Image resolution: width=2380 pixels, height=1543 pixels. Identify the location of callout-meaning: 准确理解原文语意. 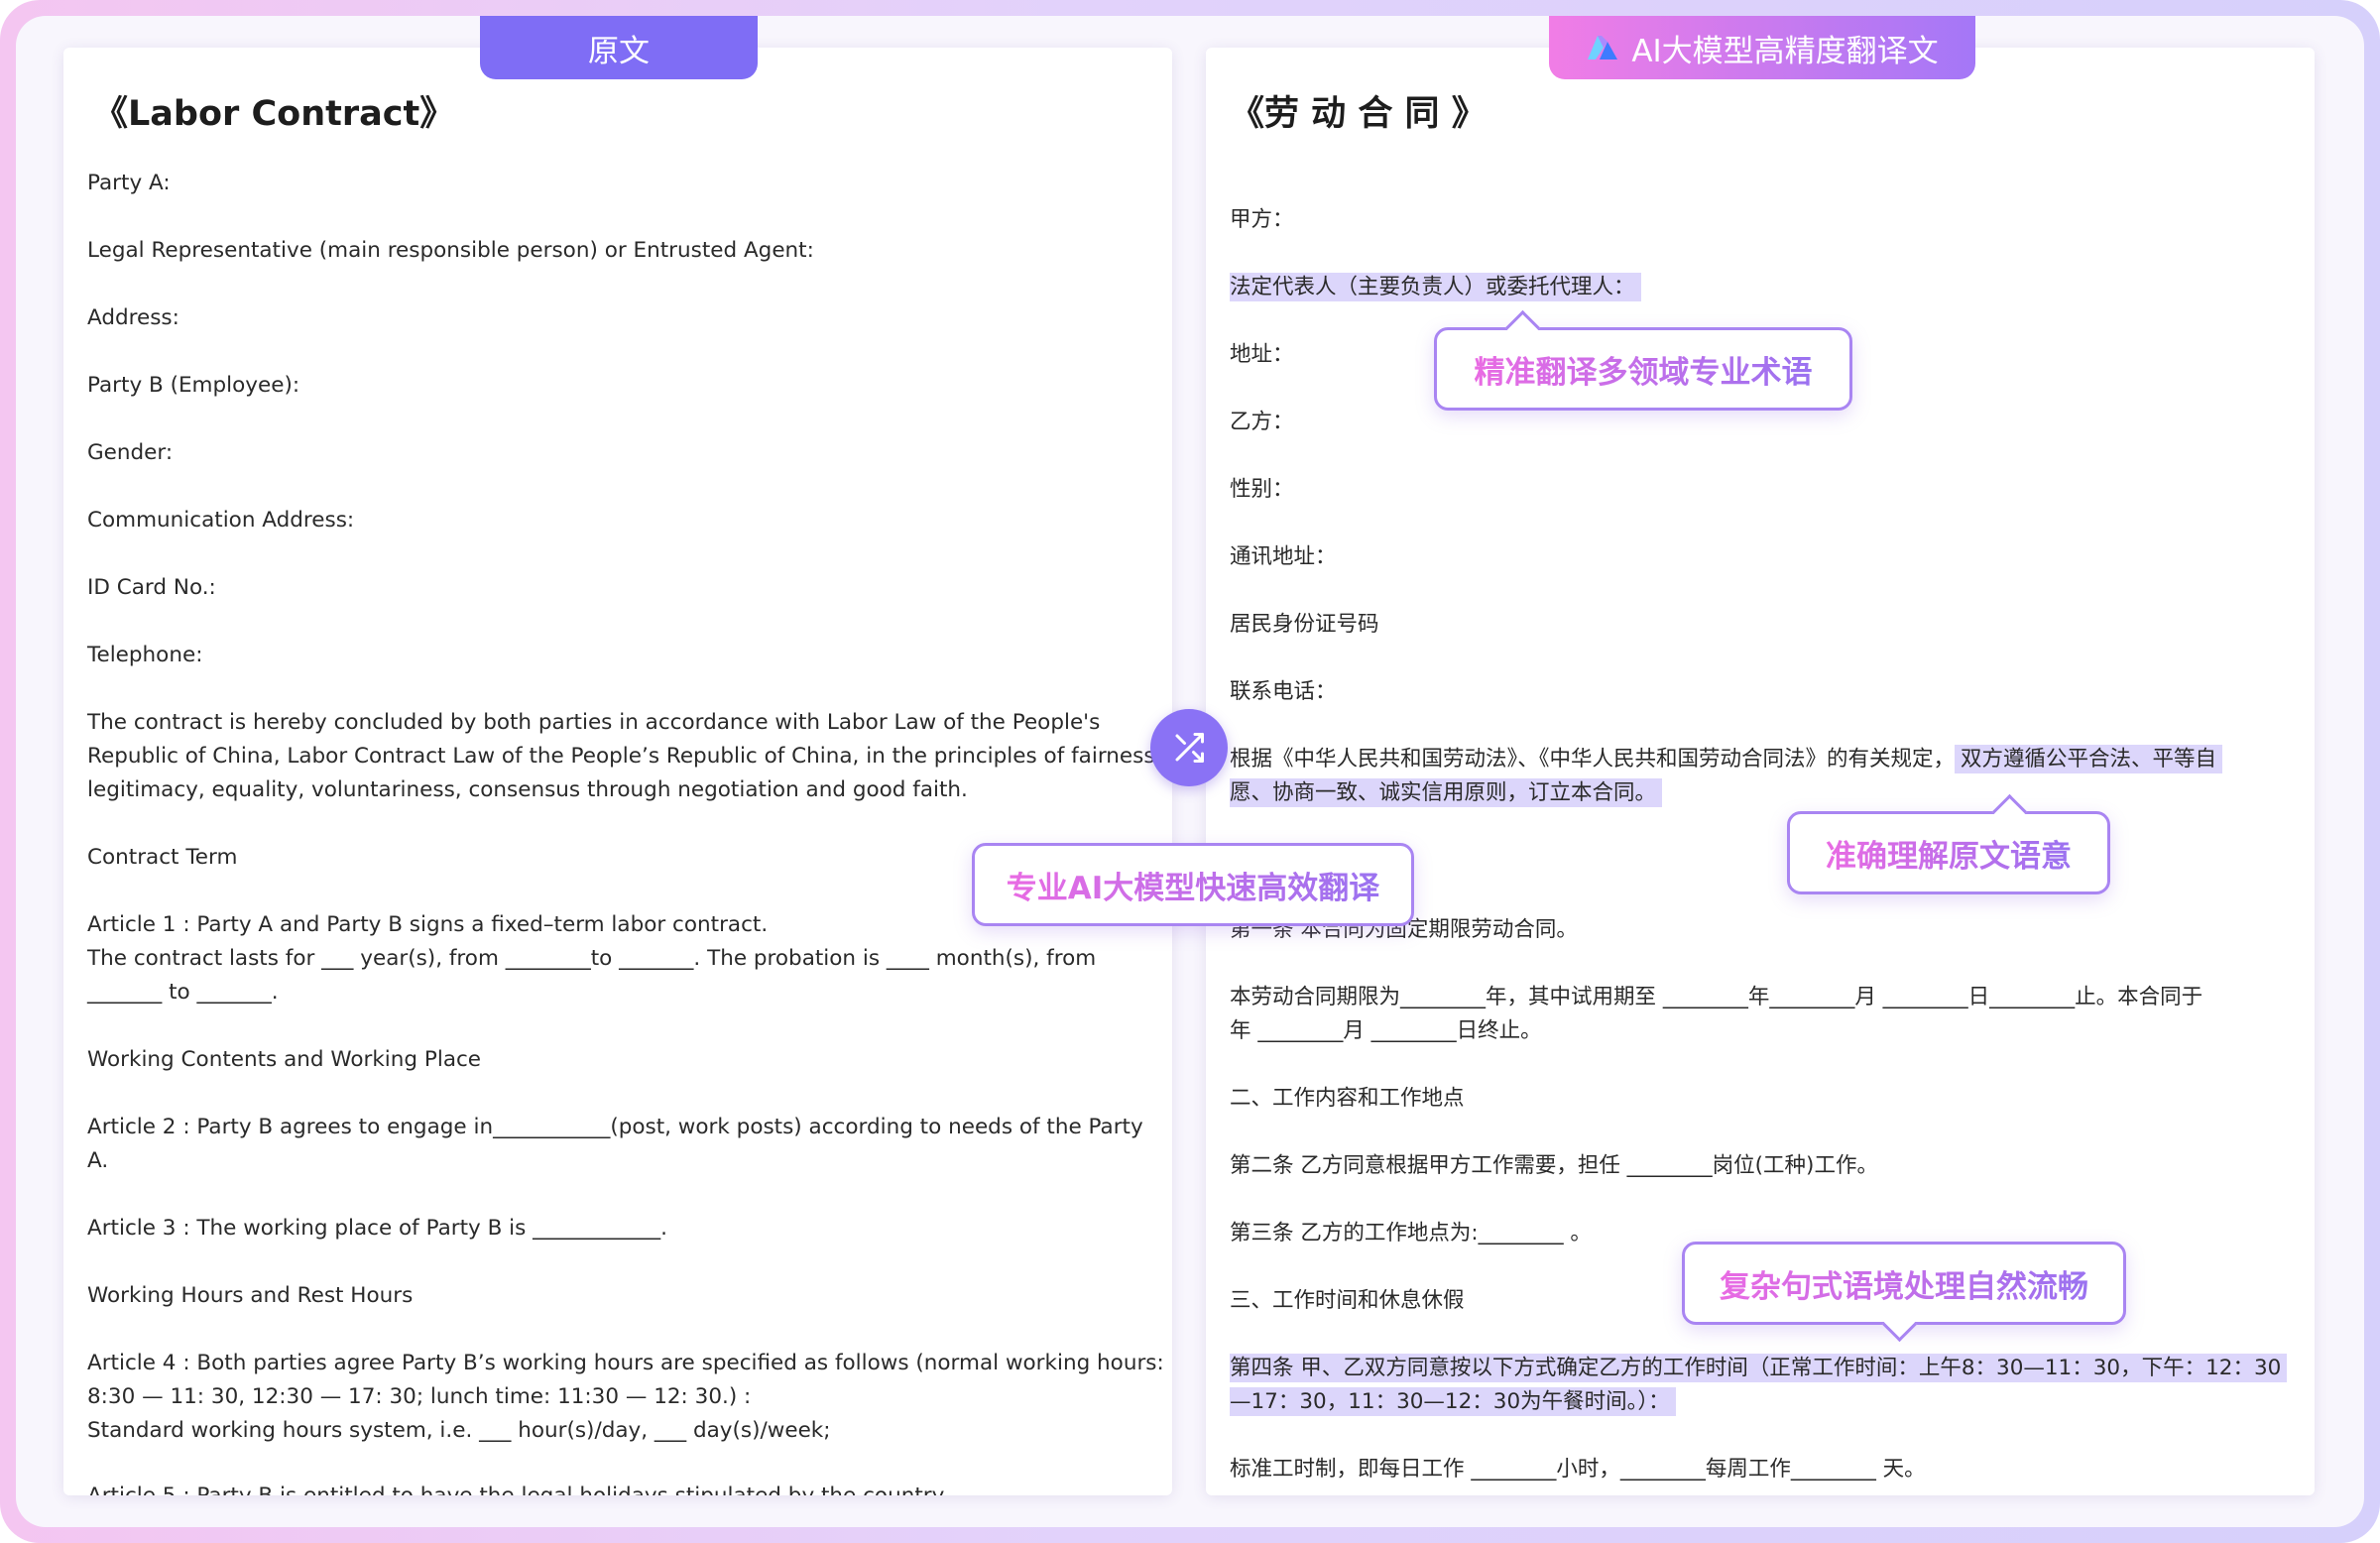
(1948, 843).